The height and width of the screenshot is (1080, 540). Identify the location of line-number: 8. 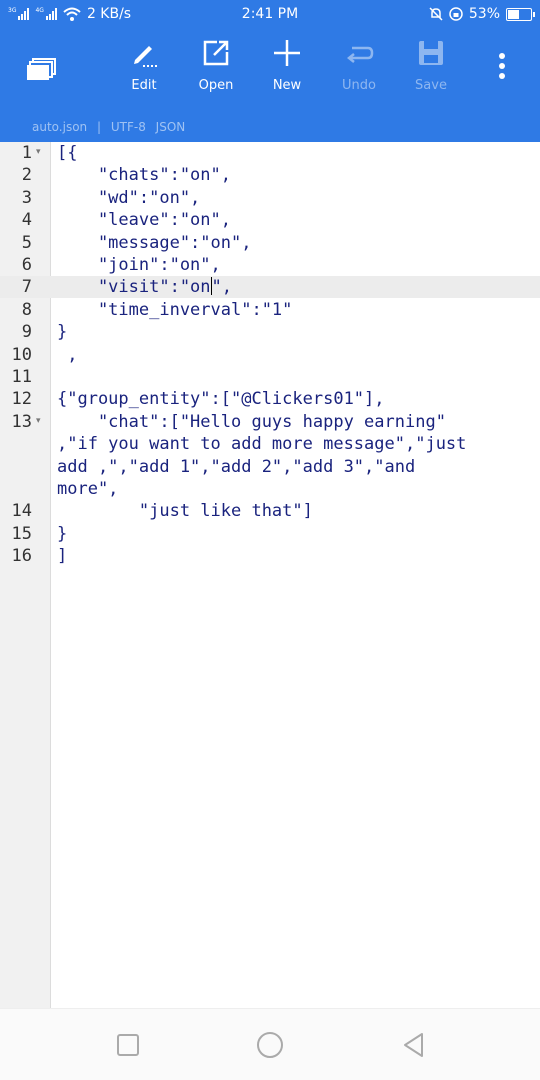
(26, 309).